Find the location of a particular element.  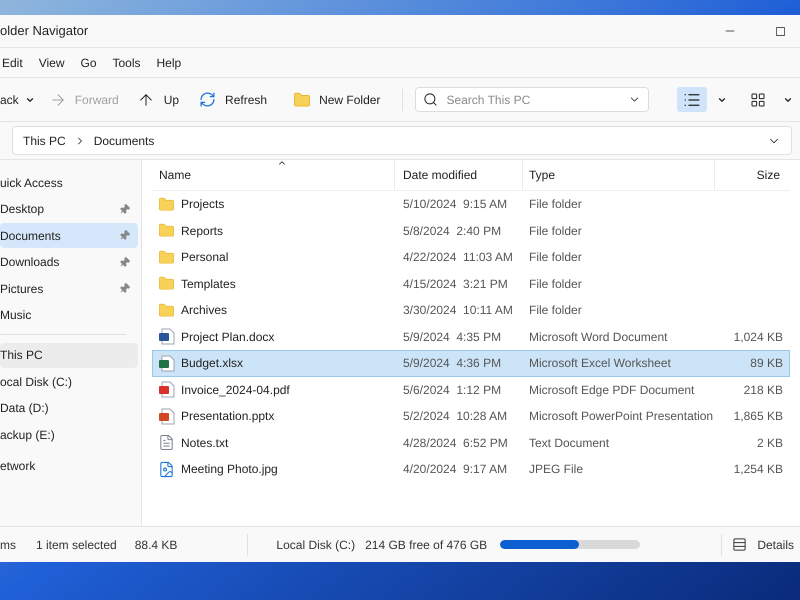

file-row: Budget.xlsx 5/9/2024 4:36 PM Microsoft Excel Worksheet 89 KB is located at coordinates (471, 363).